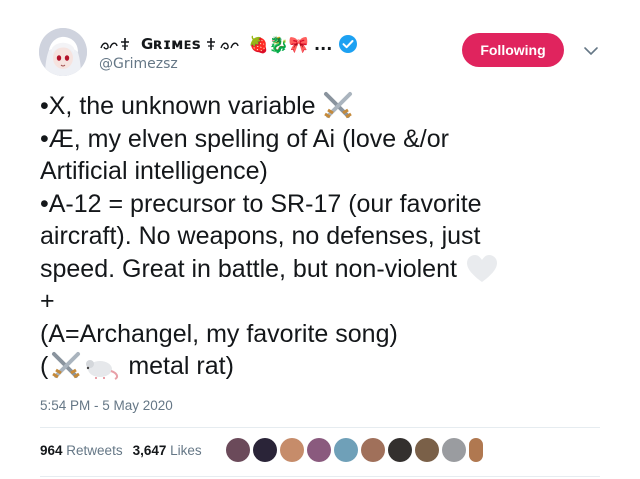 This screenshot has height=479, width=640. I want to click on tweet-line: •X, the unknown variable, so click(320, 106).